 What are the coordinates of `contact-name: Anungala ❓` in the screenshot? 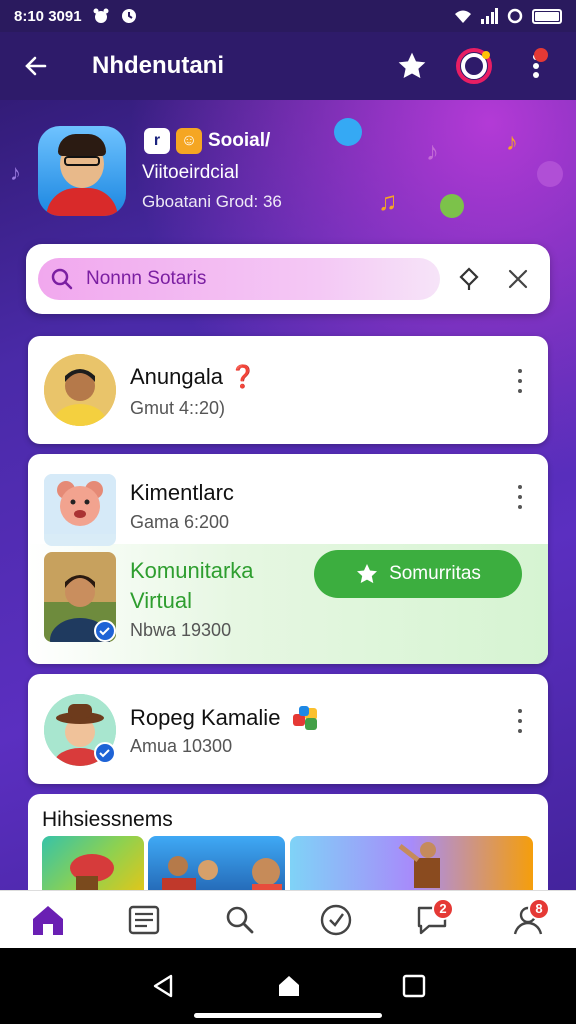 It's located at (193, 376).